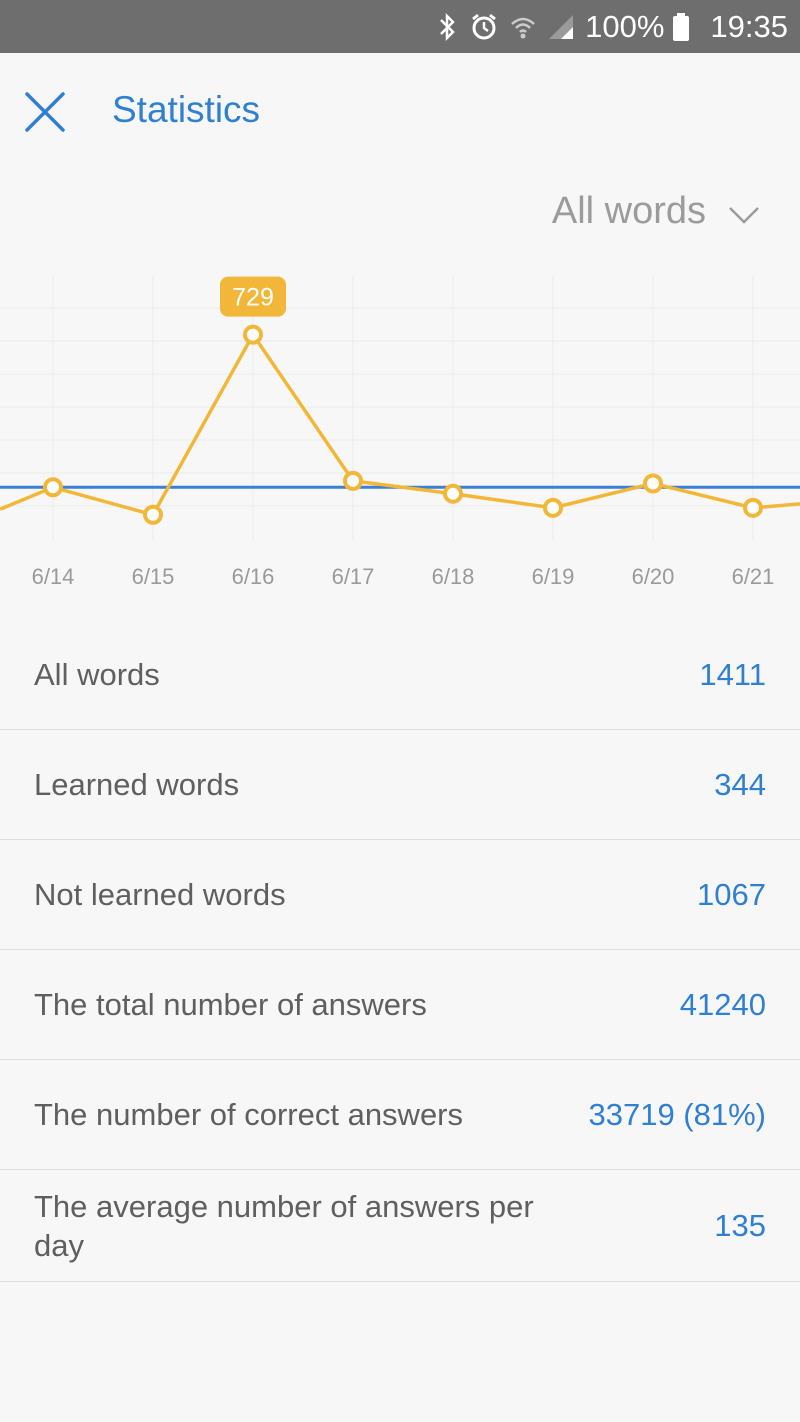  Describe the element at coordinates (186, 109) in the screenshot. I see `page-title: Statistics` at that location.